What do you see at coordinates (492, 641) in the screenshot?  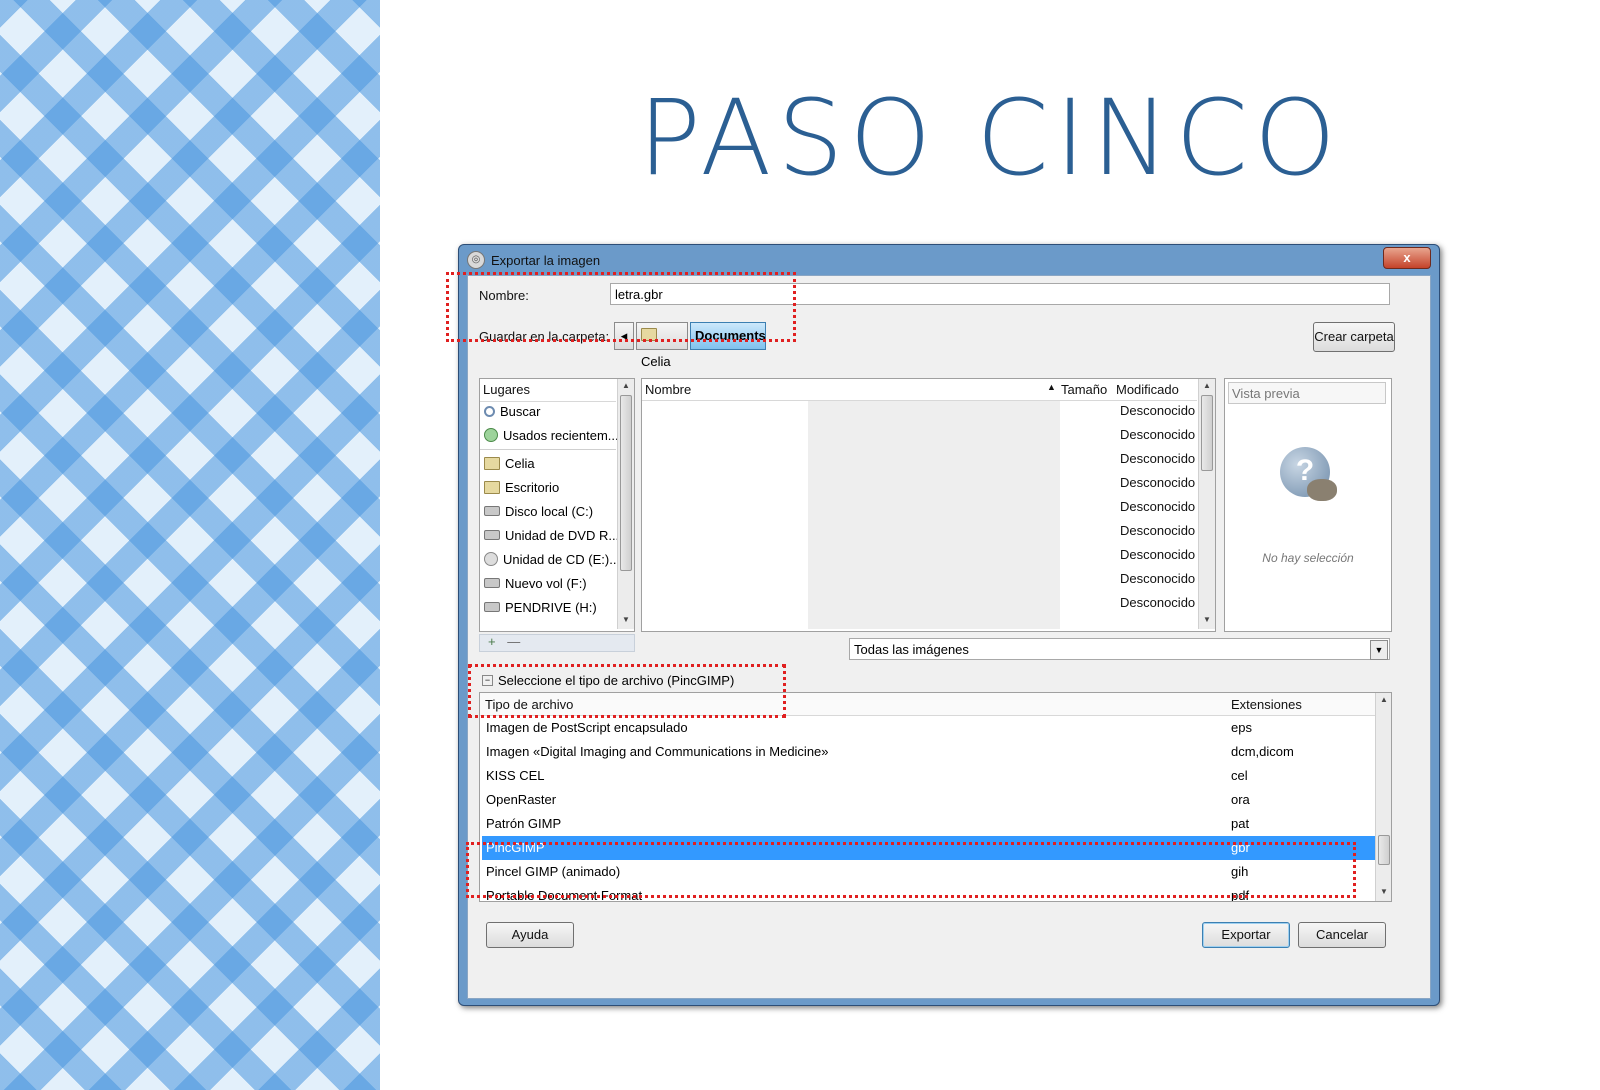 I see `add-place-button: +` at bounding box center [492, 641].